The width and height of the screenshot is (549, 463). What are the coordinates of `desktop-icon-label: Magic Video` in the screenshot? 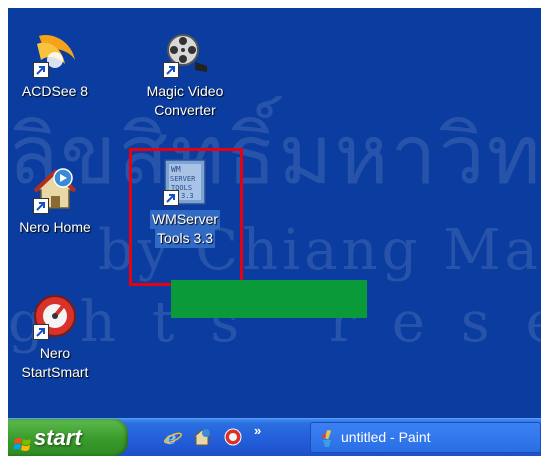 It's located at (185, 91).